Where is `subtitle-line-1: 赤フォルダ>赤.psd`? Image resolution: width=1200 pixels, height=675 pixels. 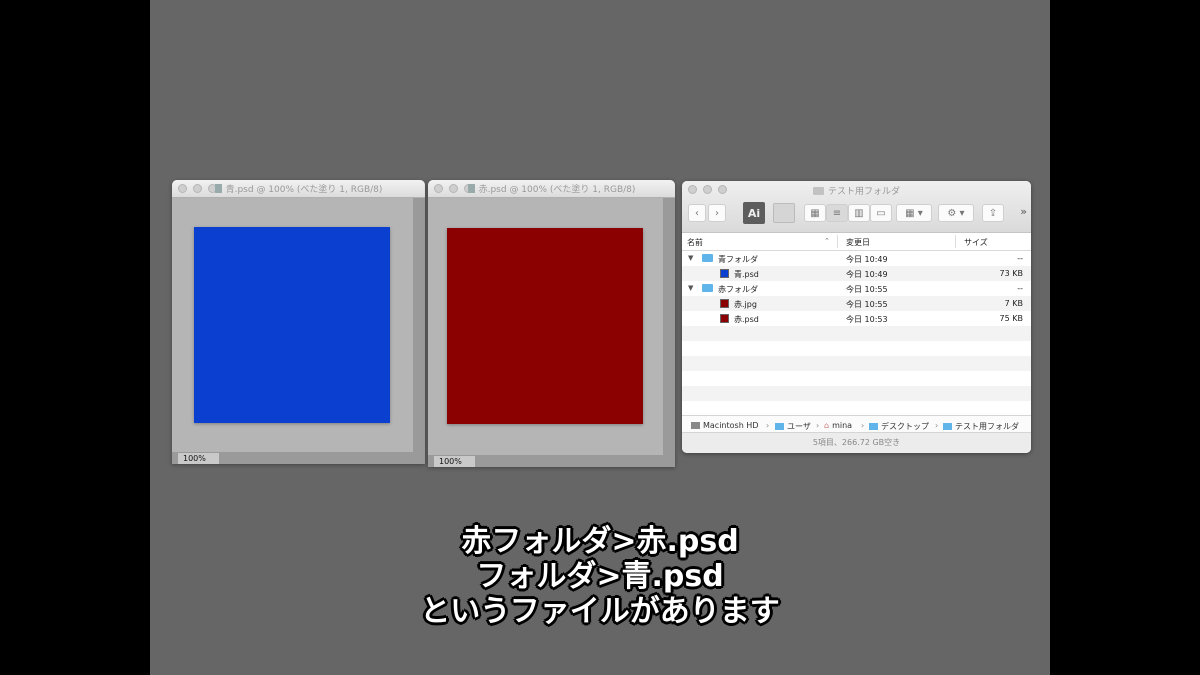 subtitle-line-1: 赤フォルダ>赤.psd is located at coordinates (600, 541).